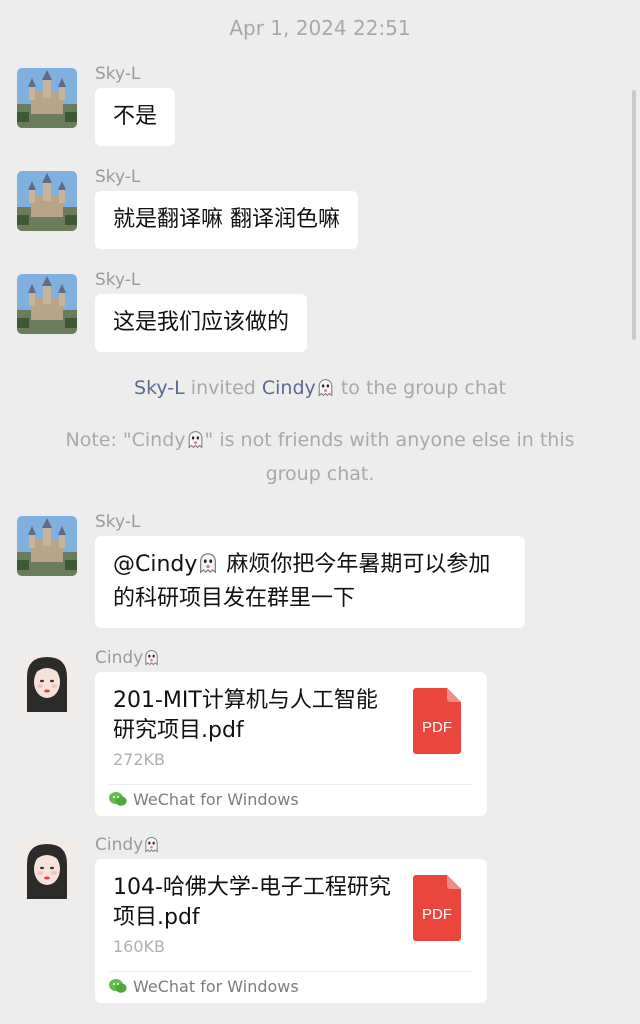  I want to click on scrollbar, so click(634, 215).